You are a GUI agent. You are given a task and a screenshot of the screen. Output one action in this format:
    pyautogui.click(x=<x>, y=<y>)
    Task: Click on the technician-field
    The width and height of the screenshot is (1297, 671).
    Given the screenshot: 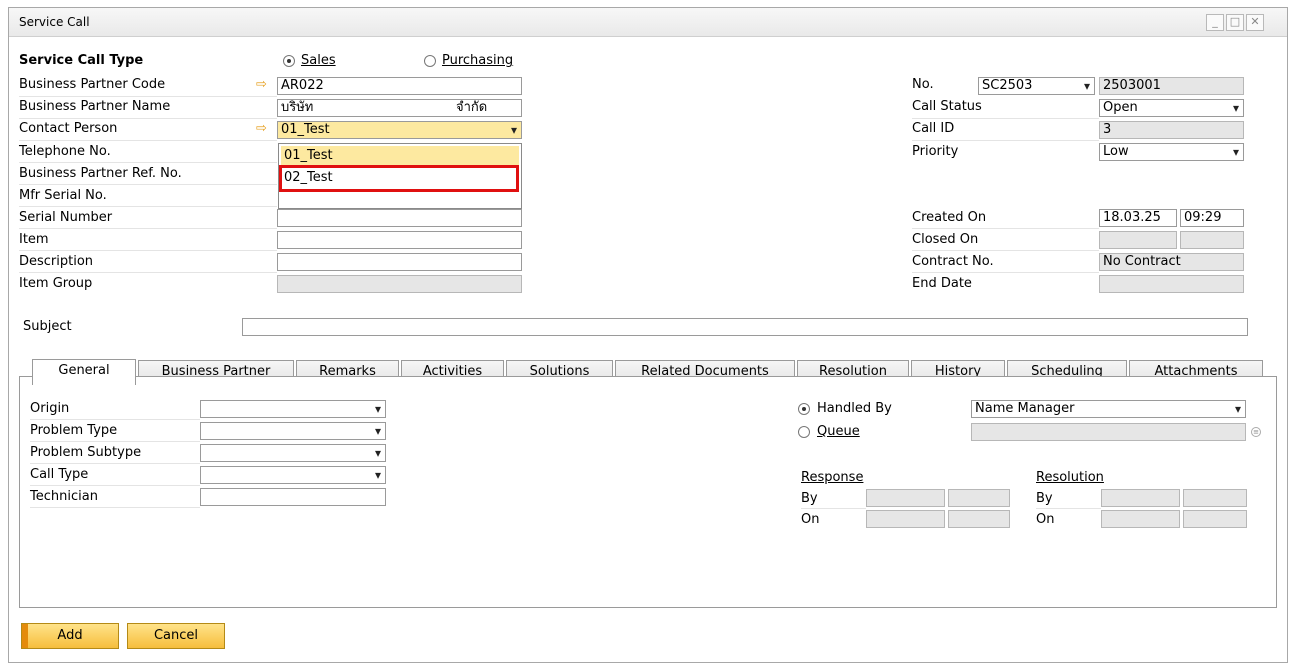 What is the action you would take?
    pyautogui.click(x=293, y=497)
    